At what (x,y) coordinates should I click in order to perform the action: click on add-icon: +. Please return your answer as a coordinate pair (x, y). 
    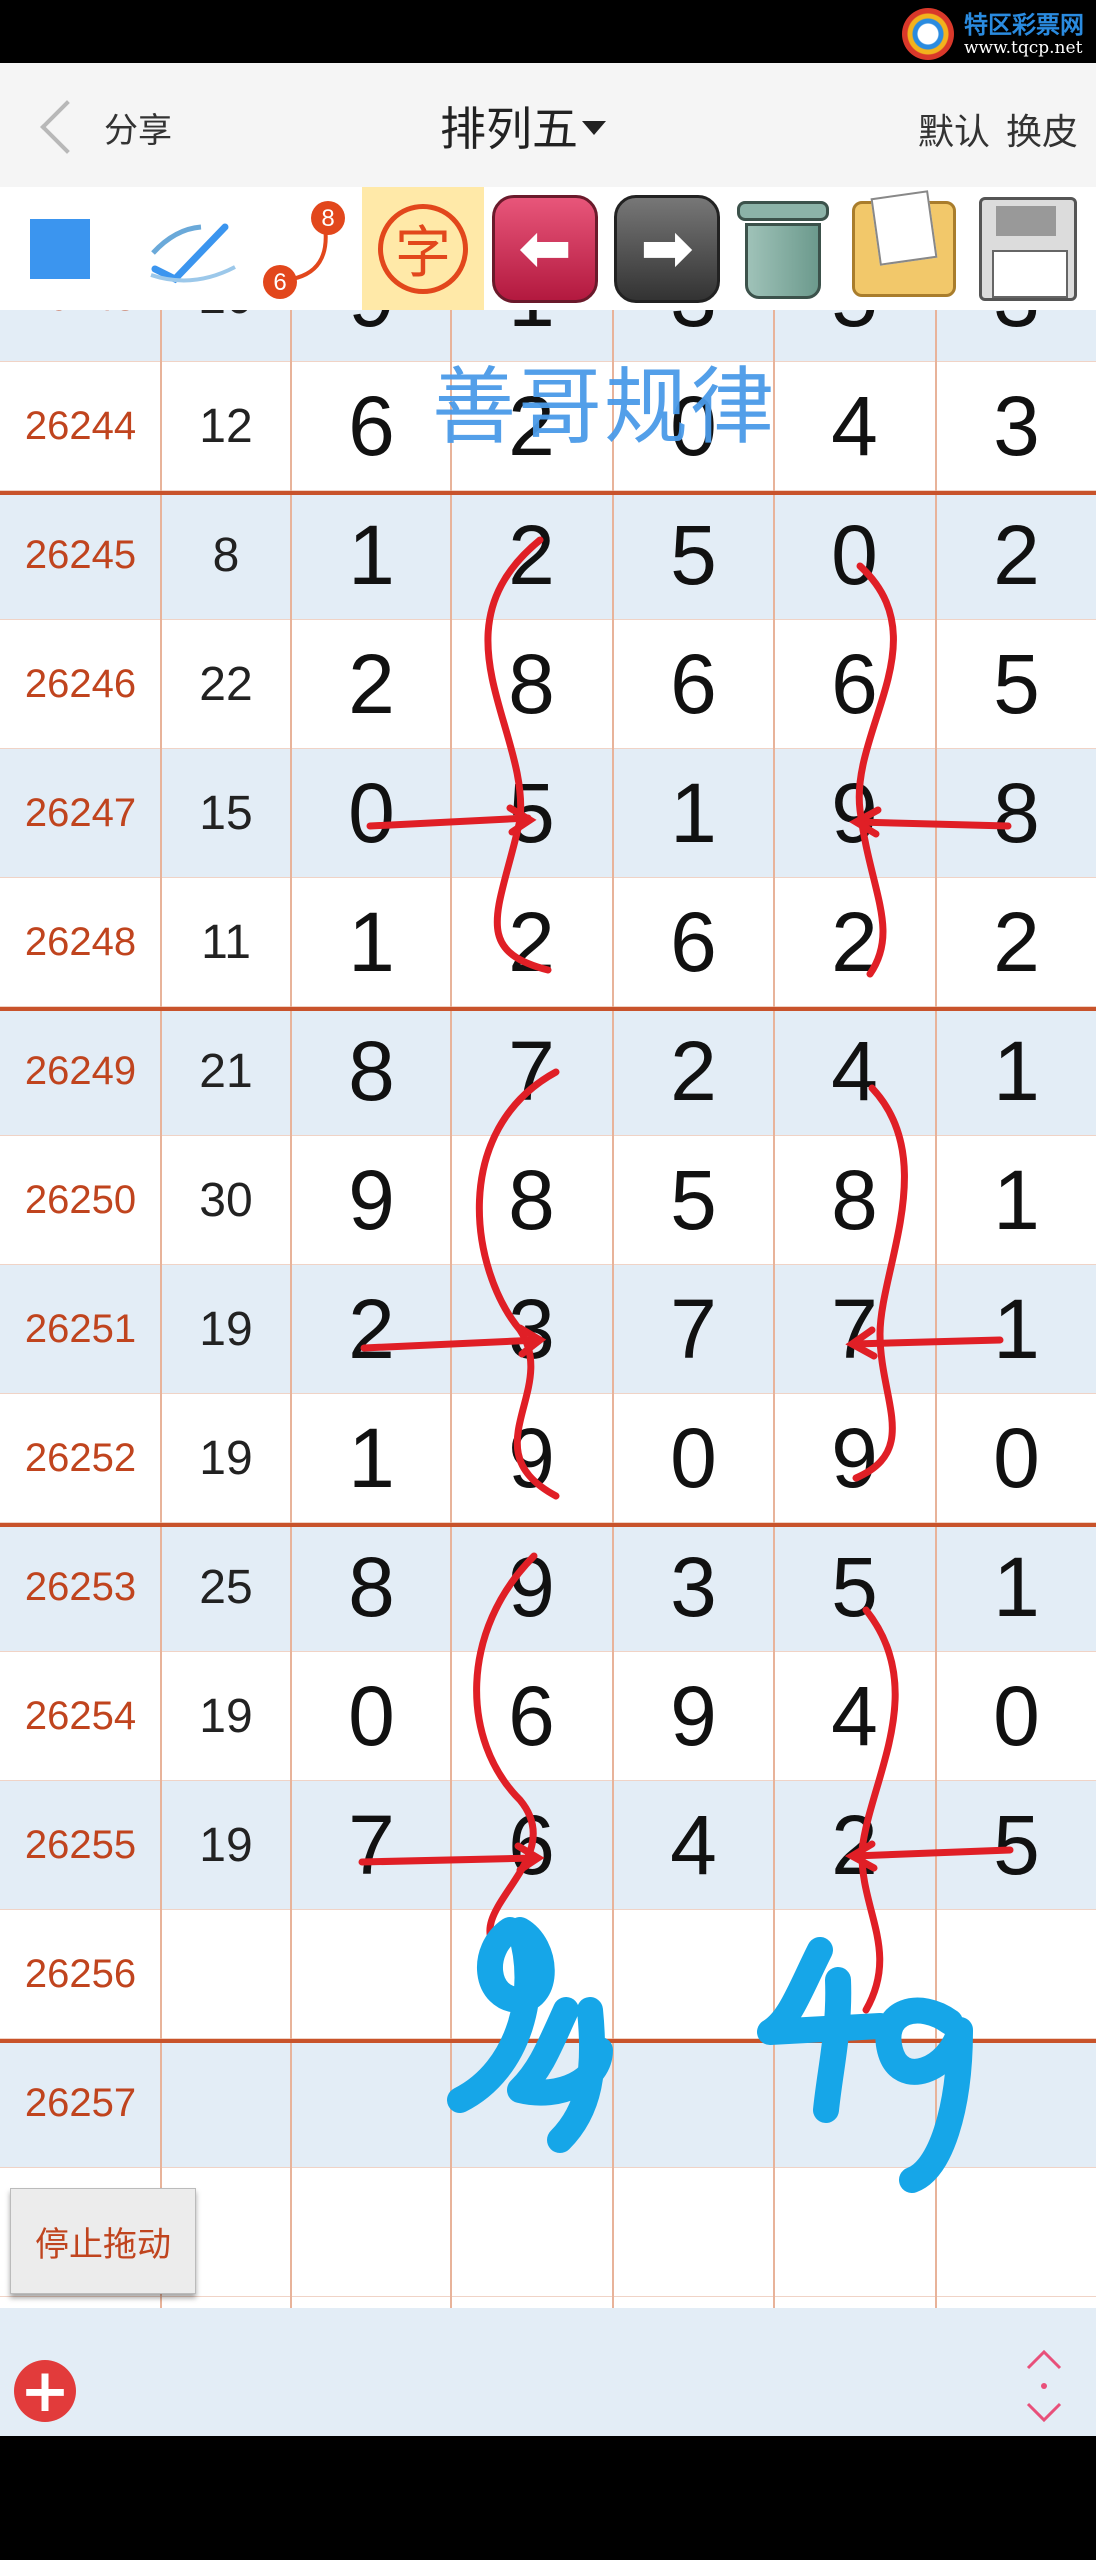
    Looking at the image, I should click on (45, 2391).